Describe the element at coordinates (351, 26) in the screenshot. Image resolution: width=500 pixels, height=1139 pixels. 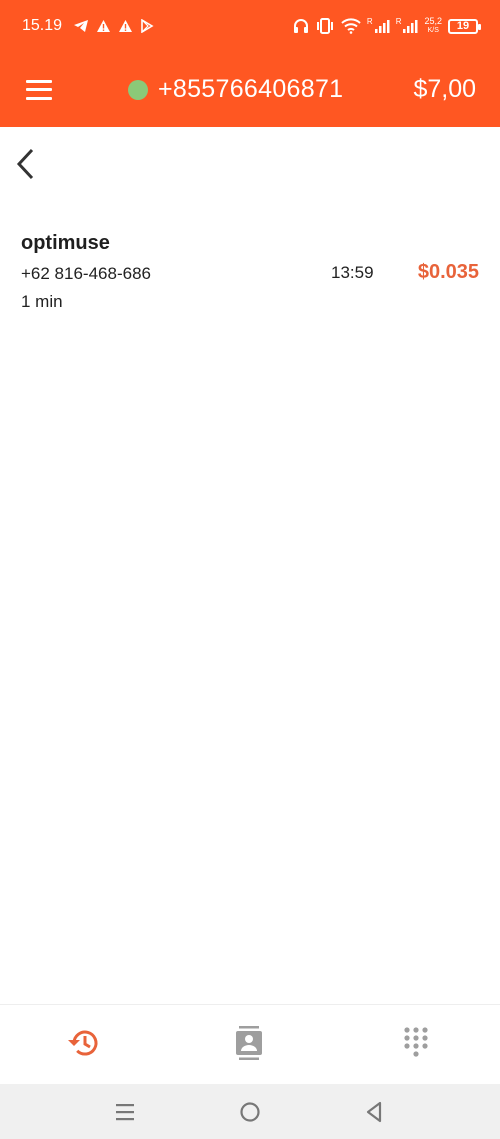
I see `wifi-icon` at that location.